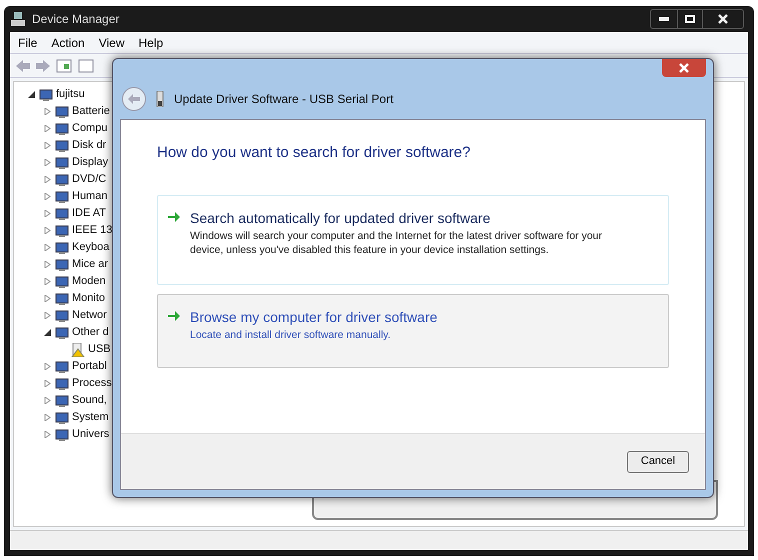  What do you see at coordinates (64, 65) in the screenshot?
I see `properties-icon` at bounding box center [64, 65].